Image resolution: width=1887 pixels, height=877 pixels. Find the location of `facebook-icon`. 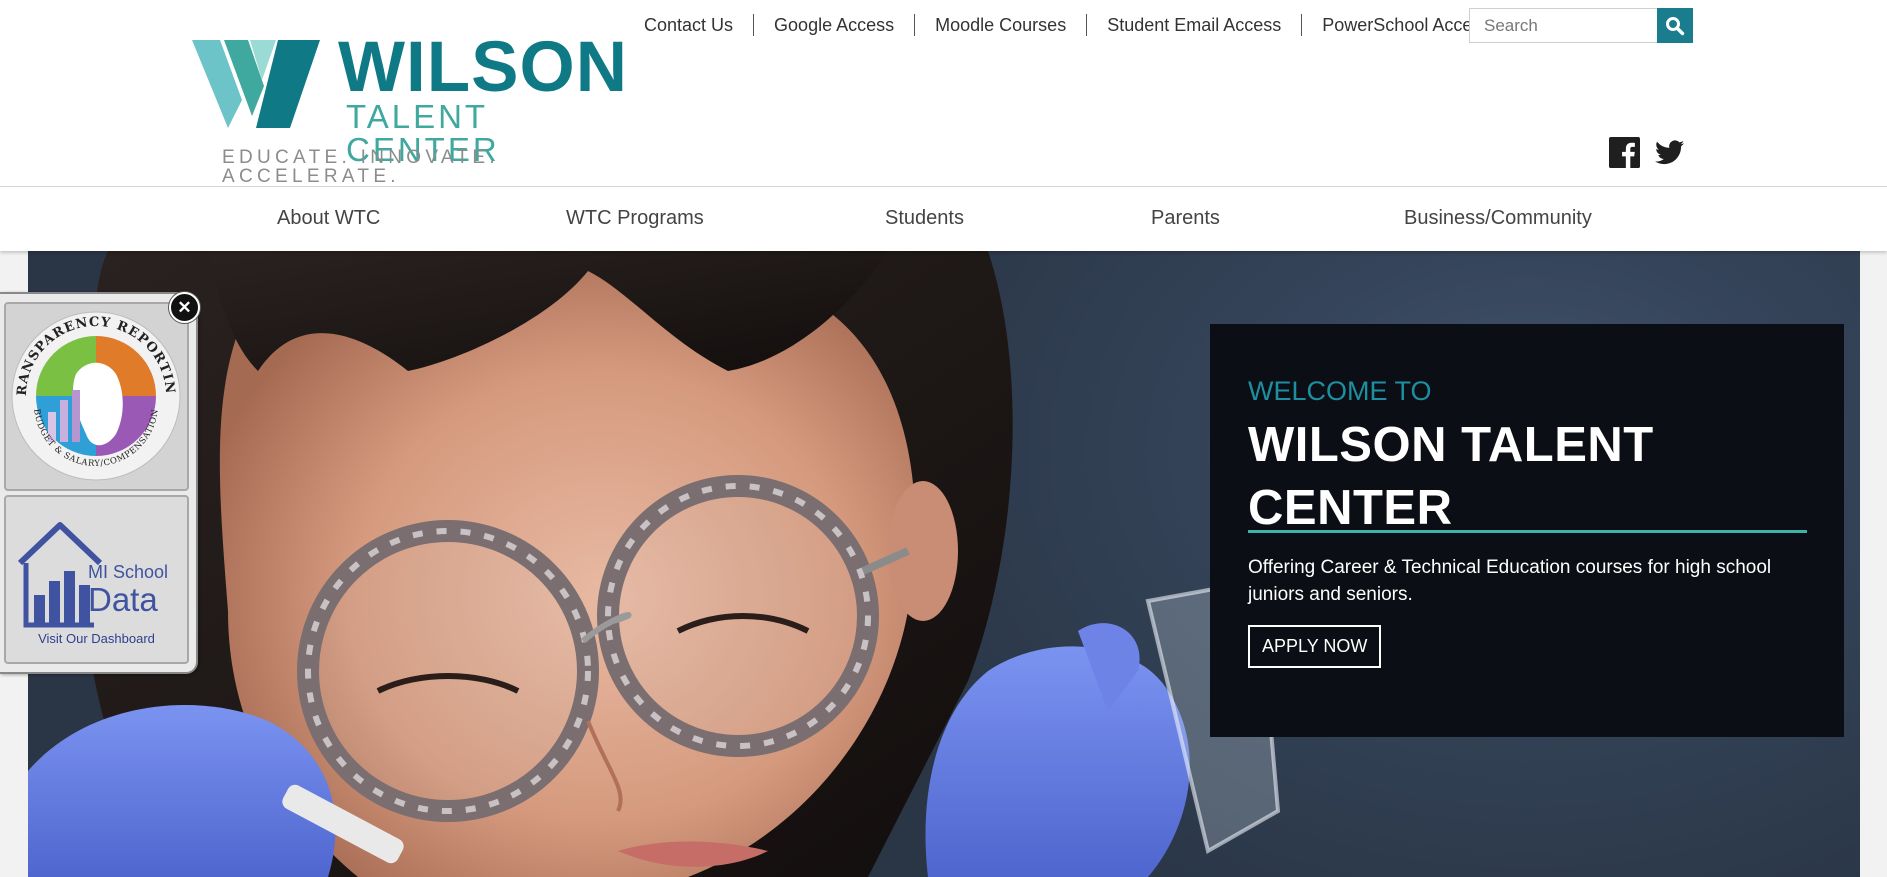

facebook-icon is located at coordinates (1624, 152).